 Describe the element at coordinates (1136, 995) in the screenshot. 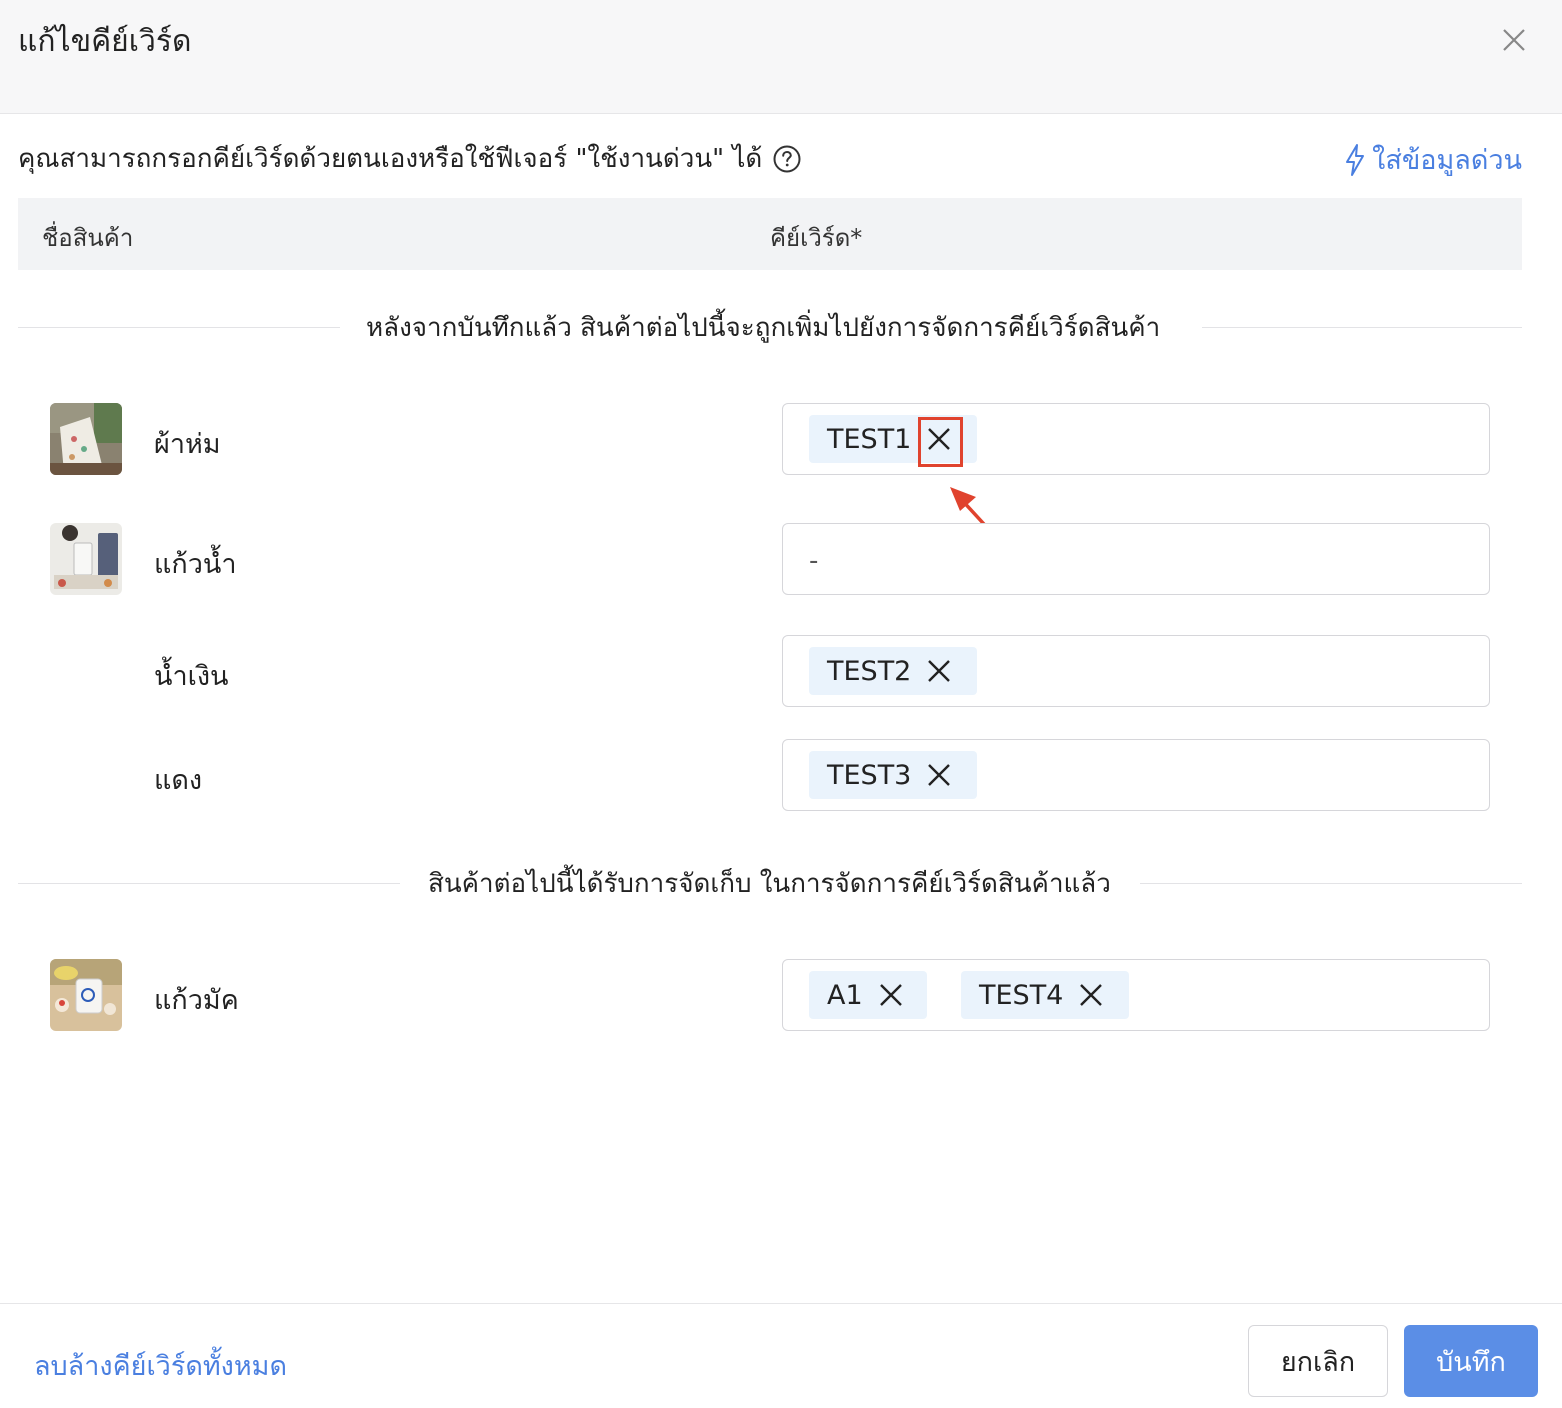

I see `keyword-input: A1 TEST4` at that location.